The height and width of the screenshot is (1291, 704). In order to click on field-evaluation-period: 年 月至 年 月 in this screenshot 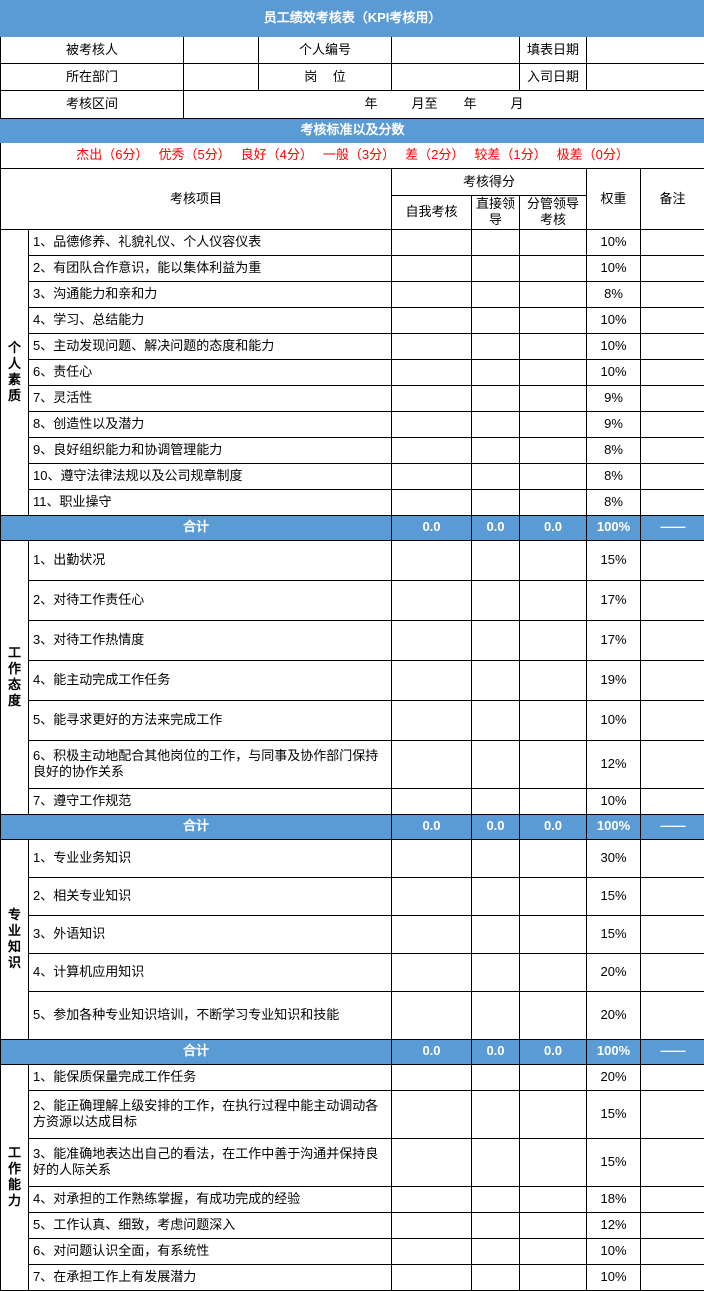, I will do `click(443, 104)`.